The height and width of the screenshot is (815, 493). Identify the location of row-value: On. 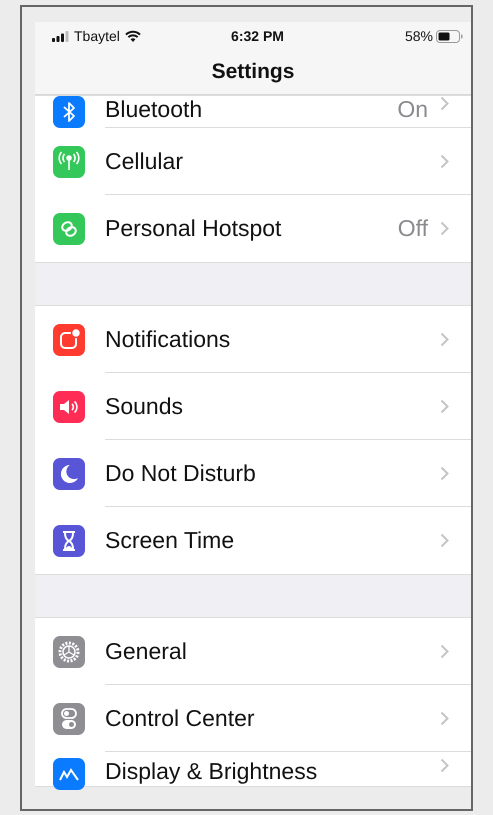
(412, 109).